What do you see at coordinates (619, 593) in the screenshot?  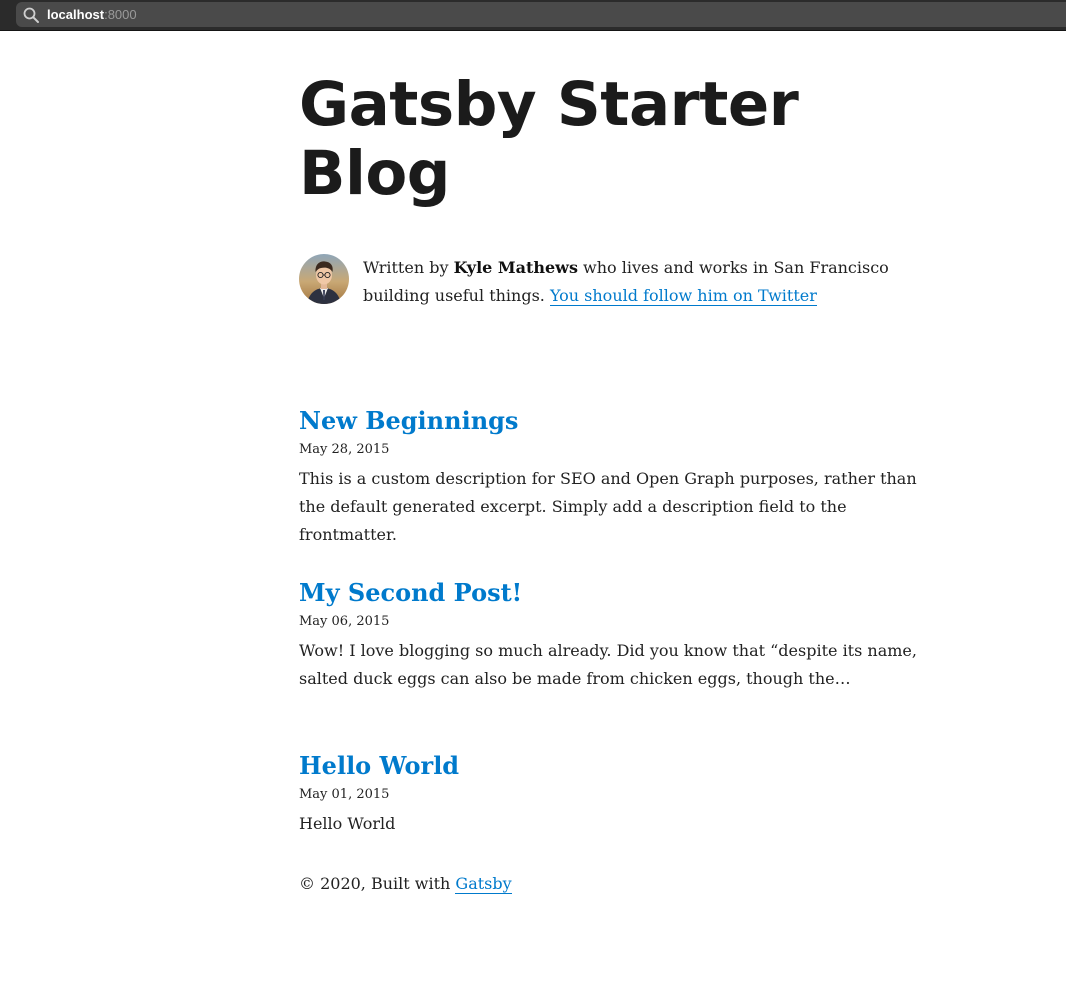 I see `post-title: My Second Post!` at bounding box center [619, 593].